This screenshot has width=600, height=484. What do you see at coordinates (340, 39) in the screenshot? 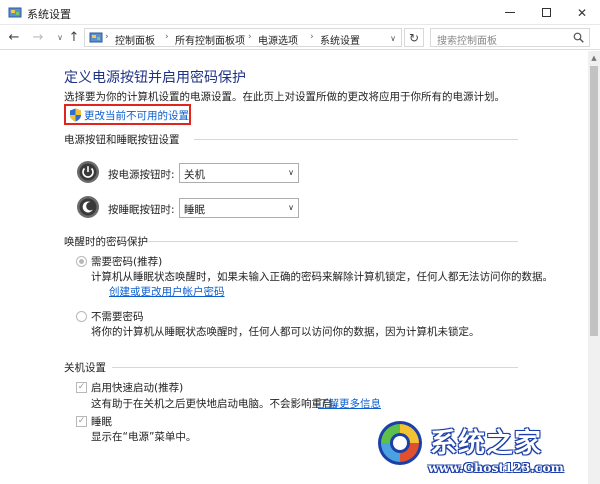
I see `breadcrumb-system-settings: 系统设置` at bounding box center [340, 39].